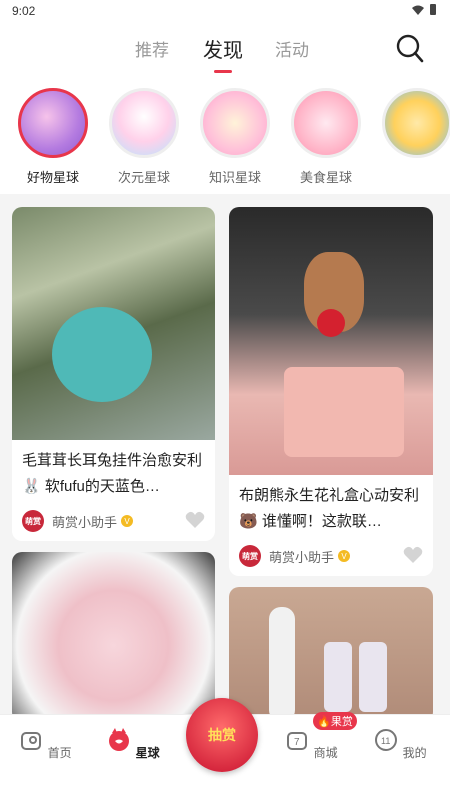  What do you see at coordinates (152, 48) in the screenshot?
I see `tab-recommend: 推荐` at bounding box center [152, 48].